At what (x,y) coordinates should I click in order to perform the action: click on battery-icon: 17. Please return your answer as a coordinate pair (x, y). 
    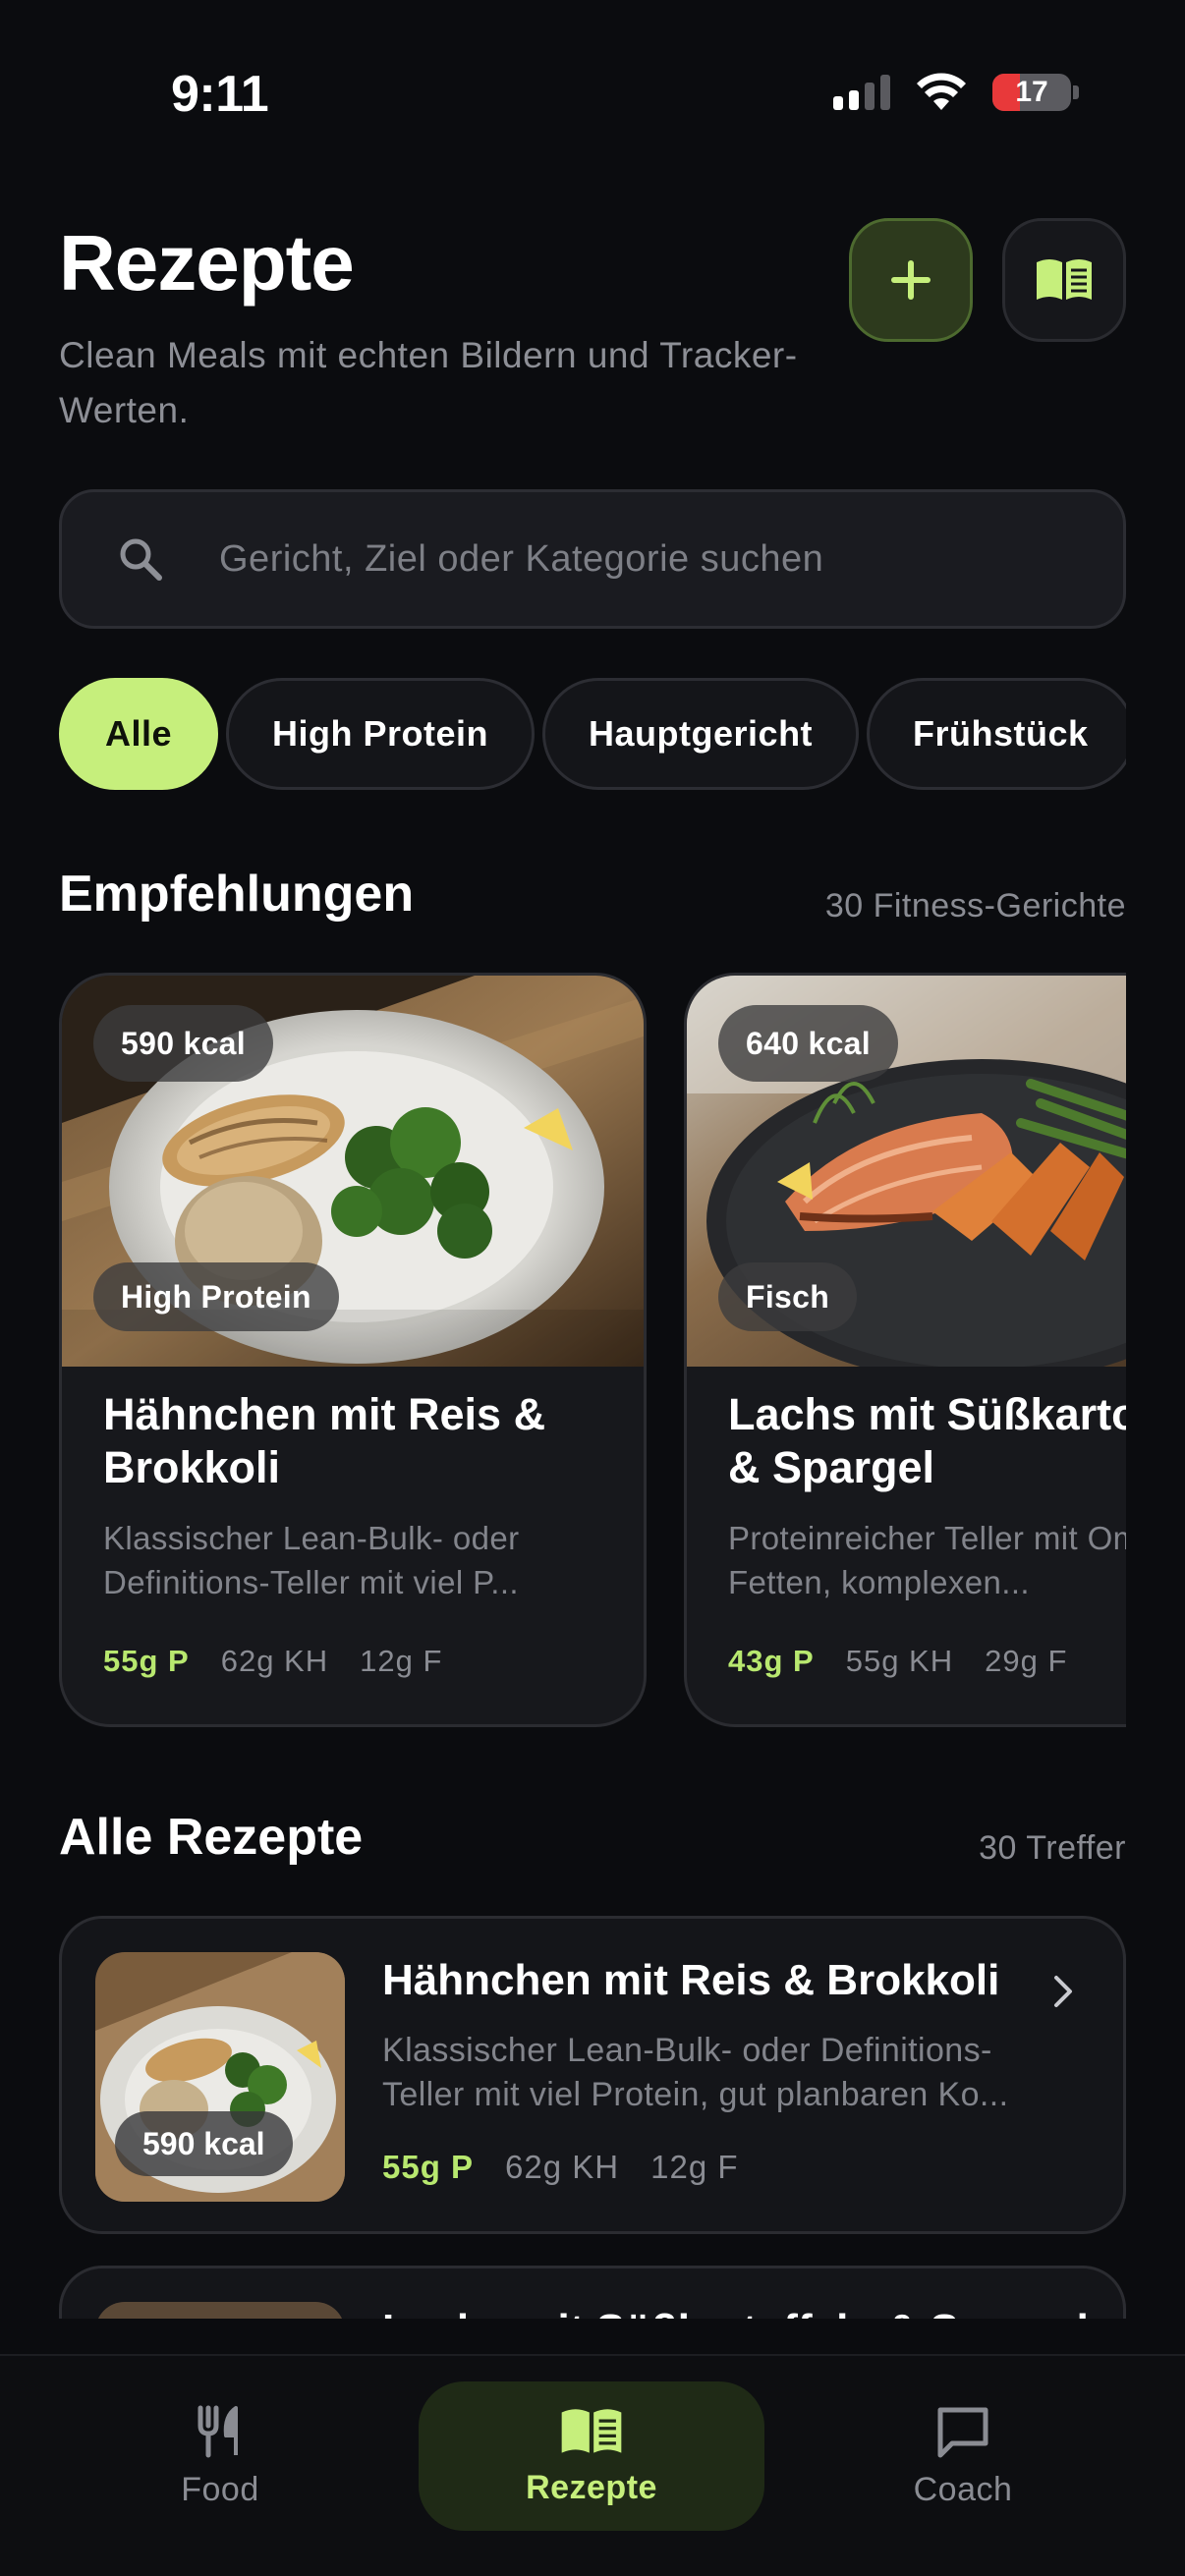
    Looking at the image, I should click on (1035, 92).